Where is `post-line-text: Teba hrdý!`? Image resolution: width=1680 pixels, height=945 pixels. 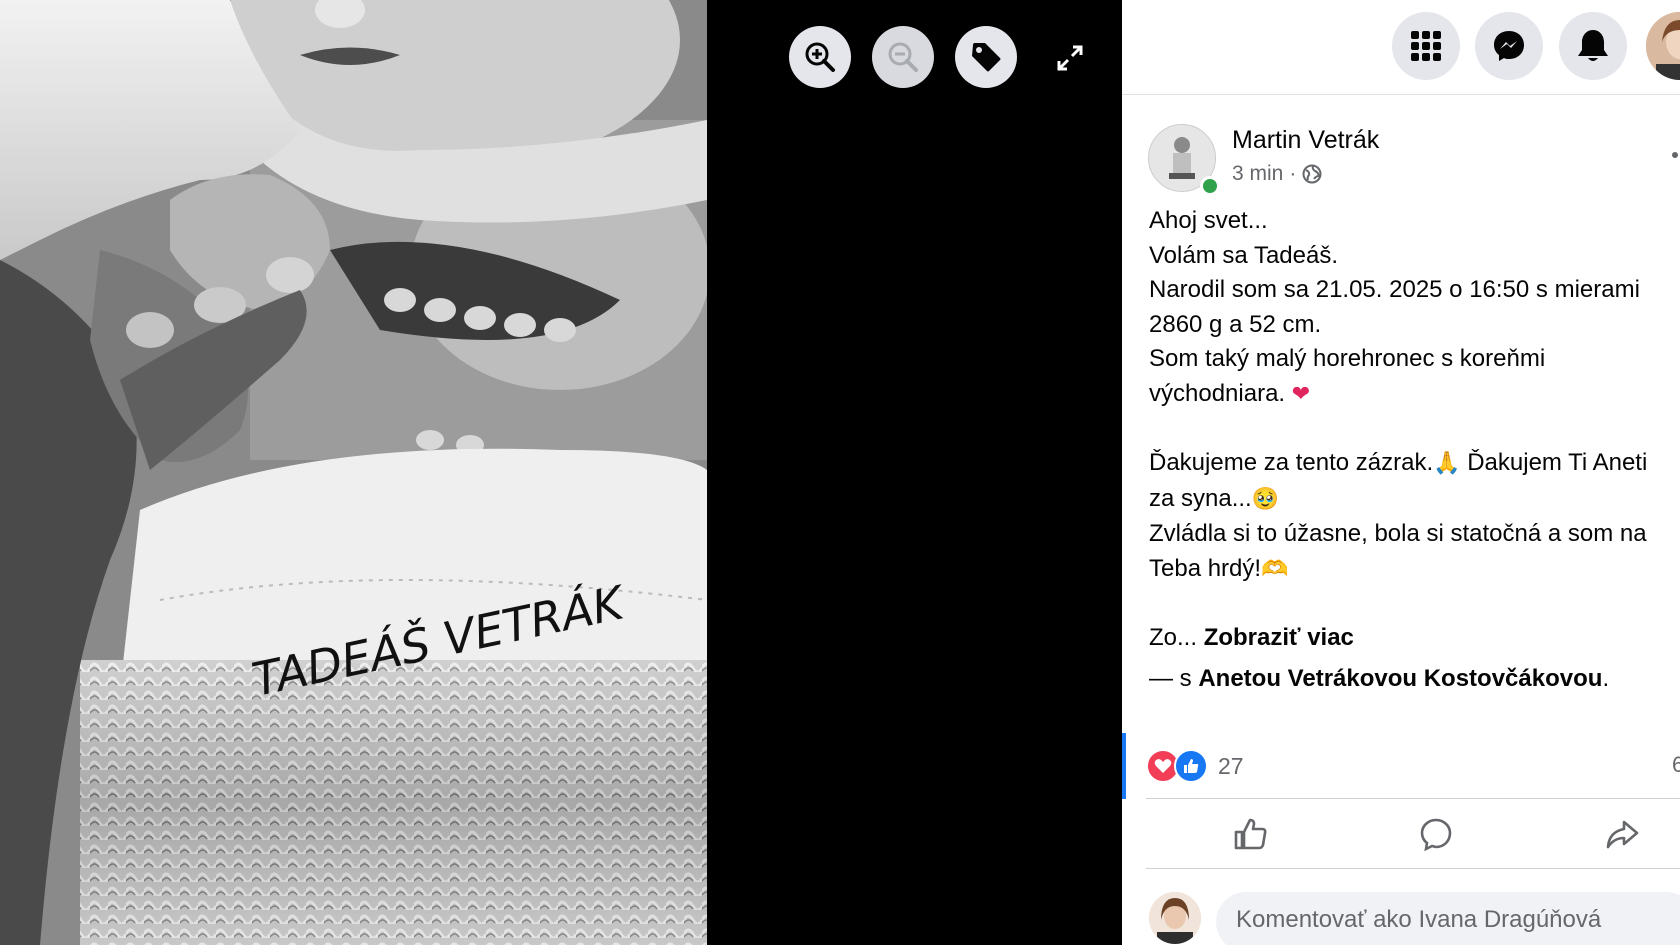 post-line-text: Teba hrdý! is located at coordinates (1205, 568).